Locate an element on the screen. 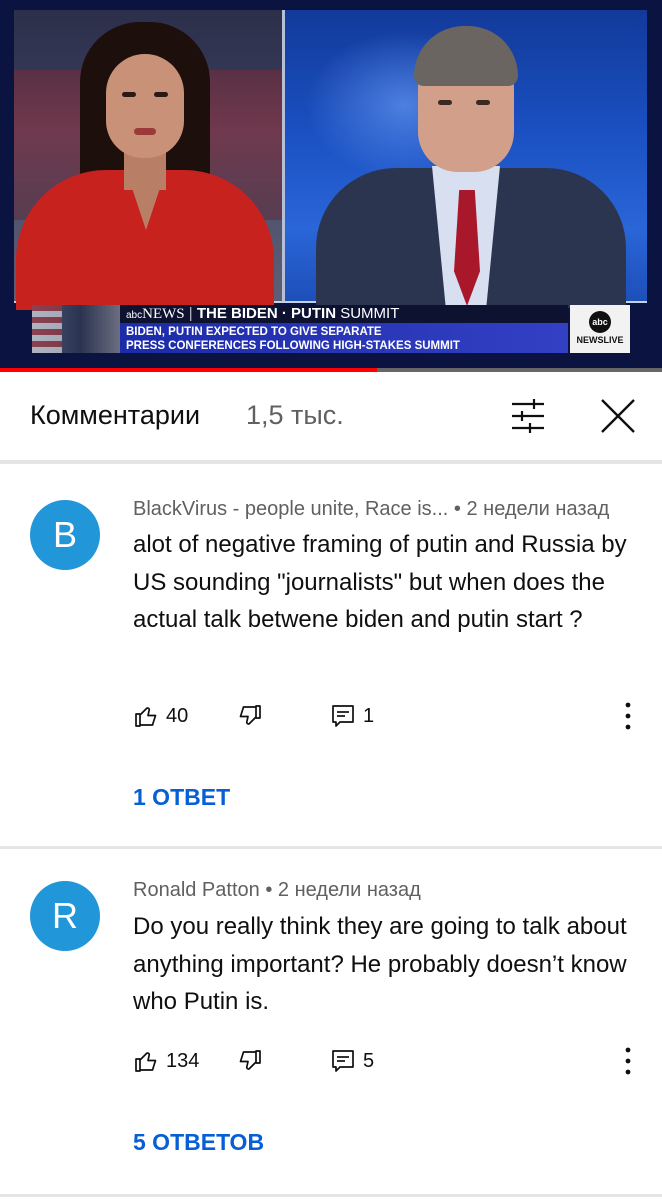 The image size is (662, 1200). comment-meta: Ronald Patton • 2 недели назад is located at coordinates (277, 890).